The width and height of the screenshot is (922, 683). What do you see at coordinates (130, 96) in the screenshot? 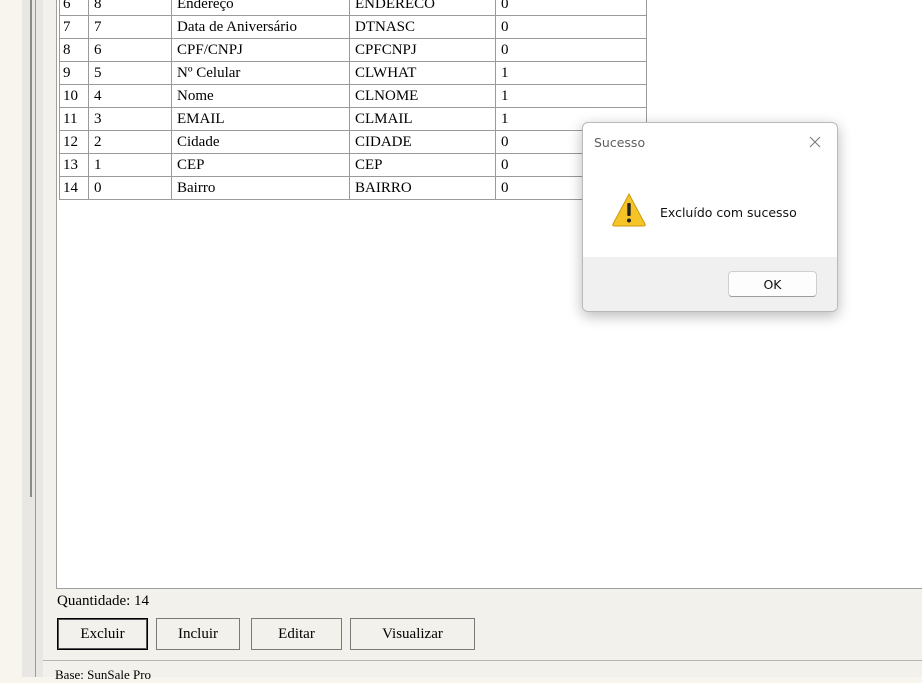
I see `table-cell: 4` at bounding box center [130, 96].